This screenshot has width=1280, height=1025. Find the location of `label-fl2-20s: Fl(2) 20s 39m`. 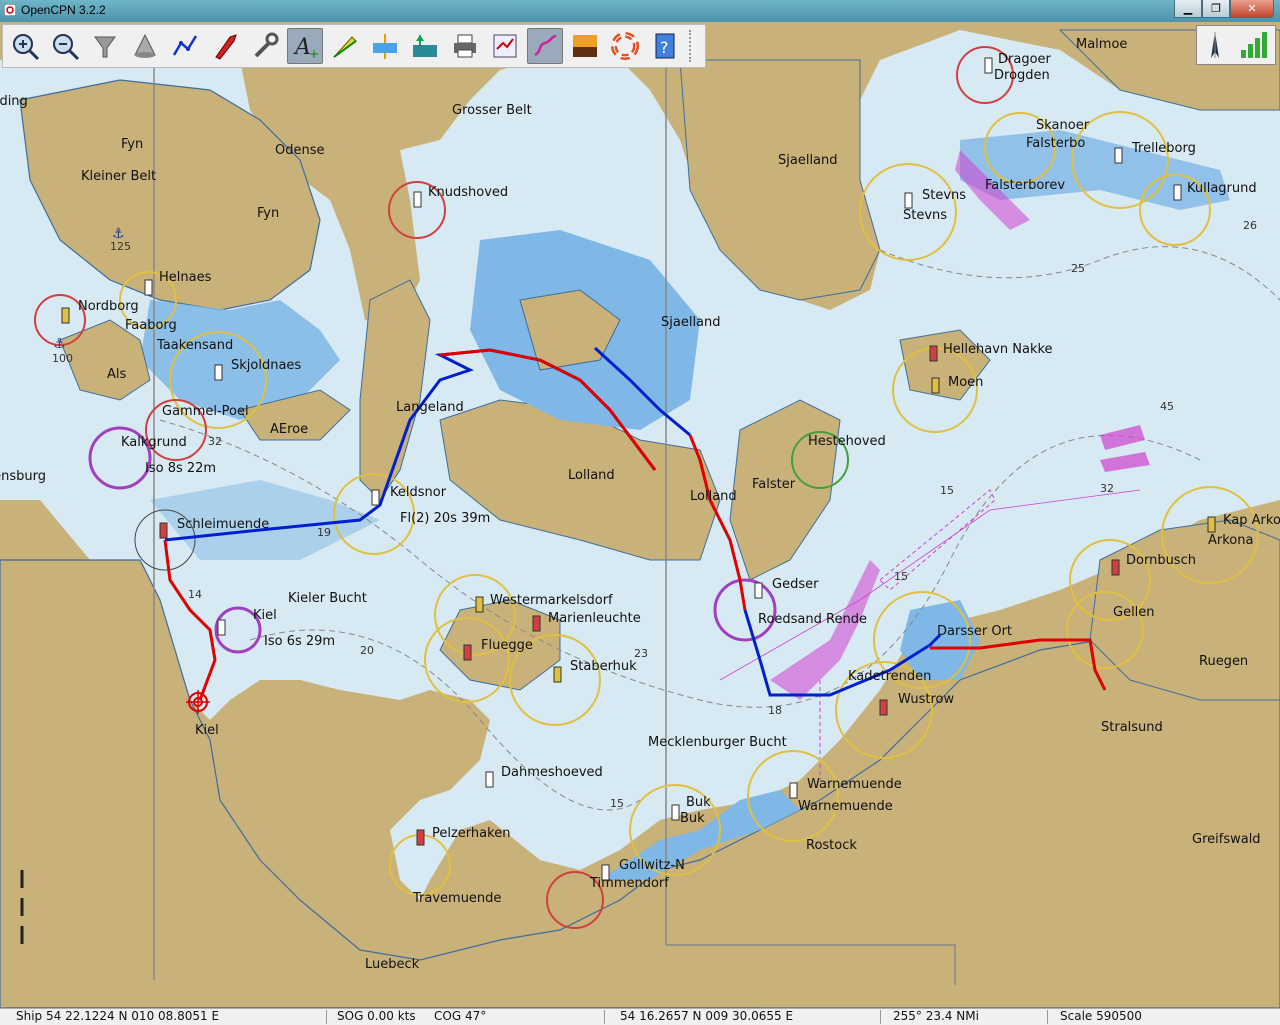

label-fl2-20s: Fl(2) 20s 39m is located at coordinates (445, 518).